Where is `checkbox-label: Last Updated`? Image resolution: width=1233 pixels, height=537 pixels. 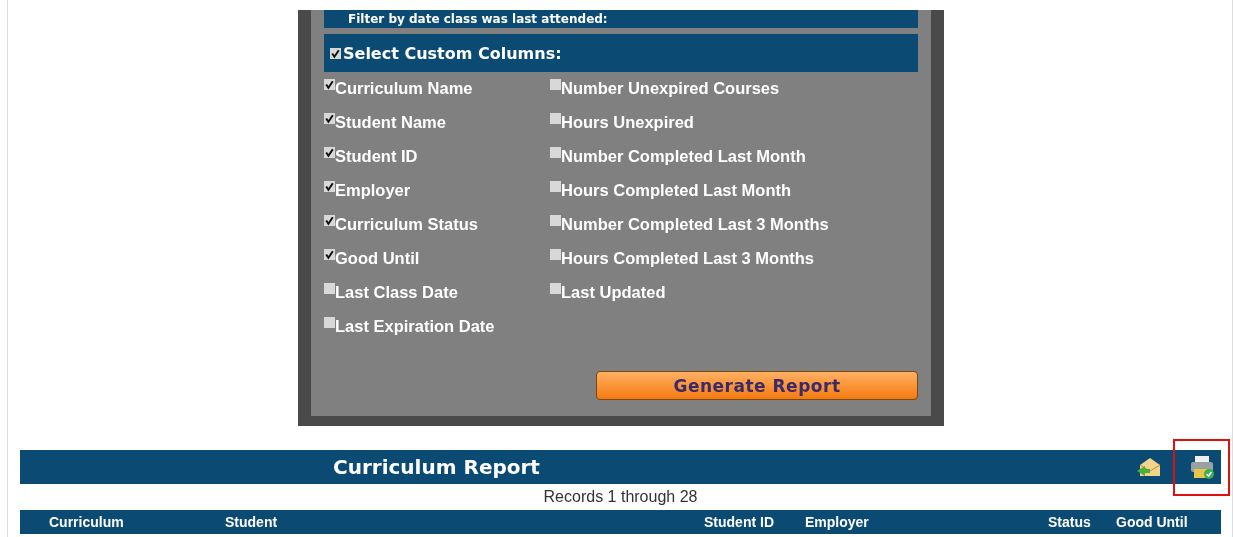 checkbox-label: Last Updated is located at coordinates (613, 292).